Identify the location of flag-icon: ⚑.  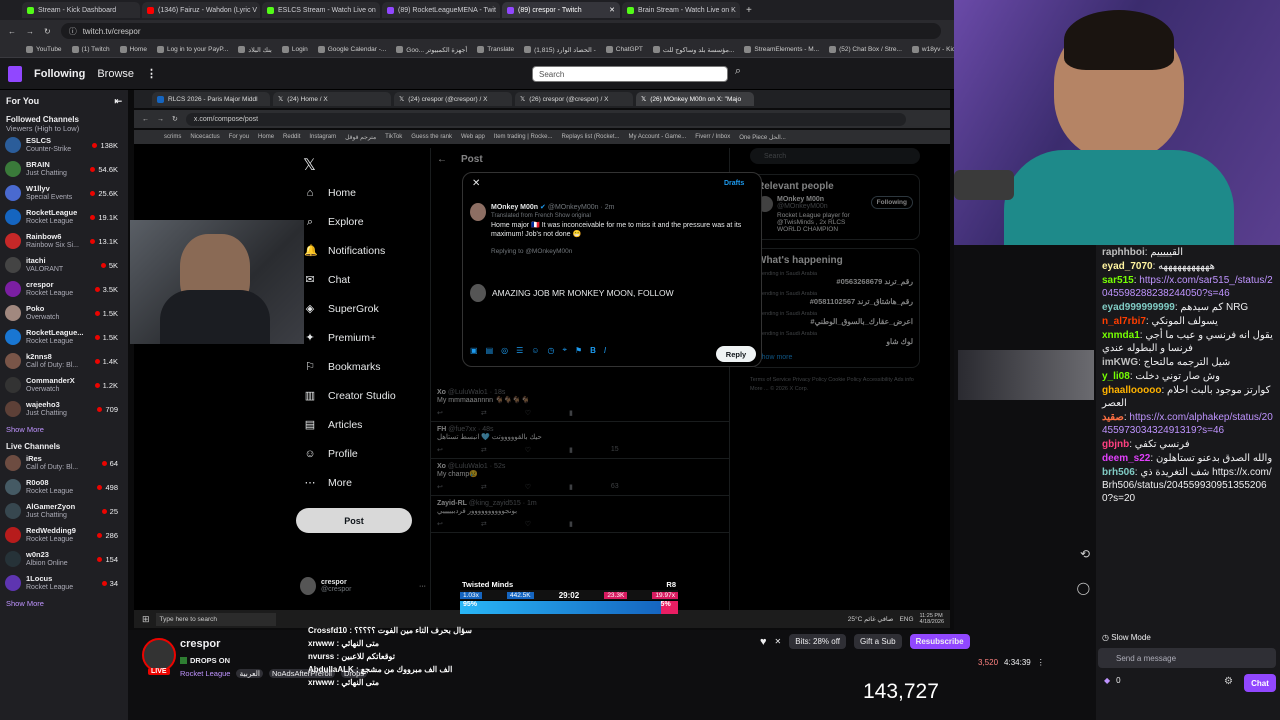
(578, 350).